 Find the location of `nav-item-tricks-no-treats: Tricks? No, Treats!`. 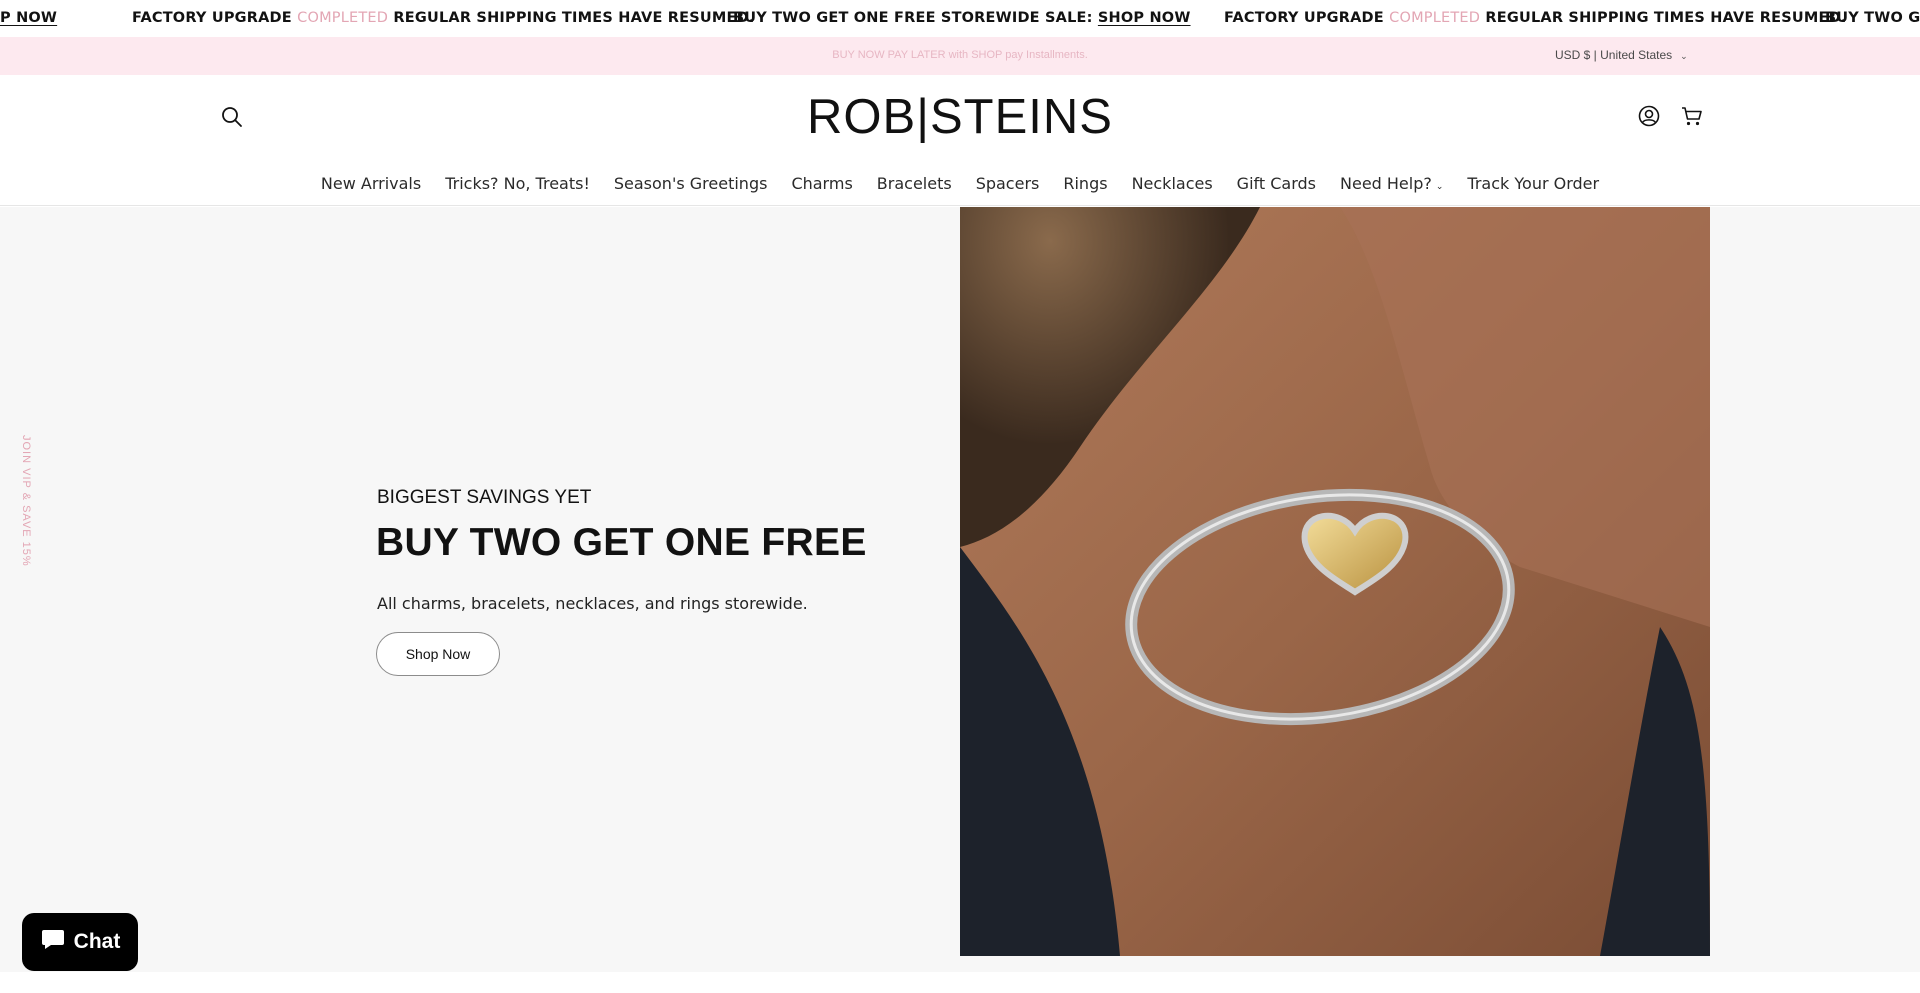

nav-item-tricks-no-treats: Tricks? No, Treats! is located at coordinates (517, 186).